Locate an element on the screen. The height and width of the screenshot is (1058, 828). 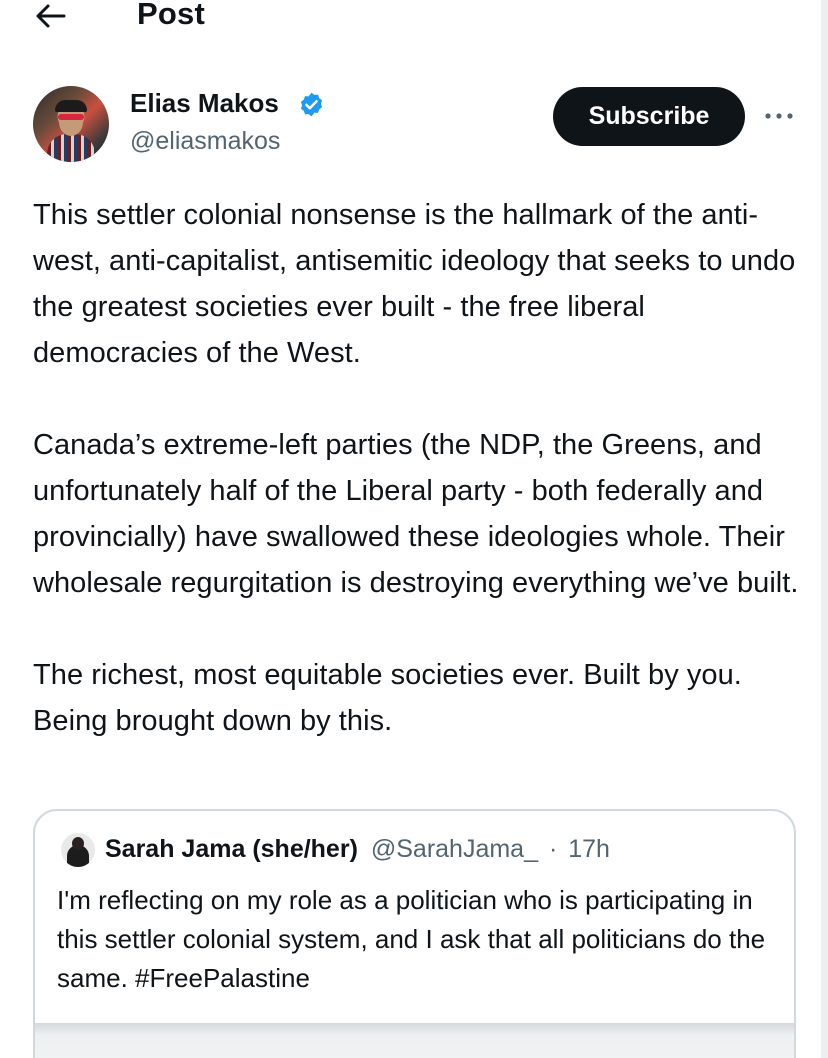
author-name: Elias Makos is located at coordinates (204, 103).